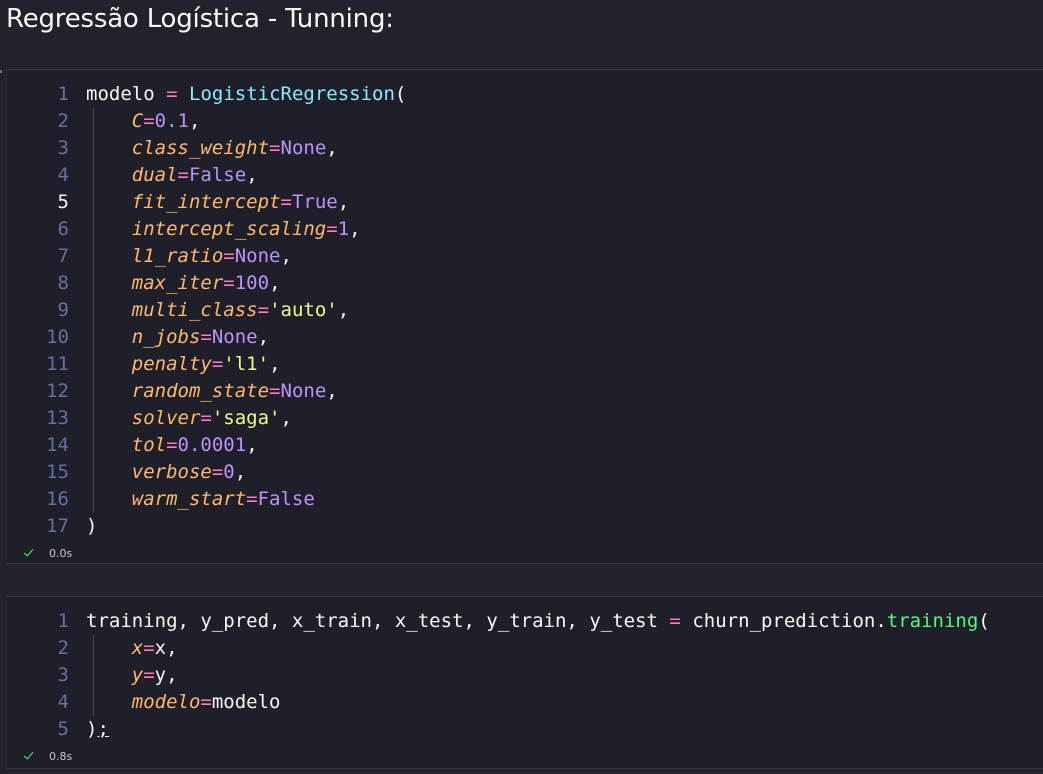  What do you see at coordinates (525, 202) in the screenshot?
I see `code-line: 5 fit_intercept=True,` at bounding box center [525, 202].